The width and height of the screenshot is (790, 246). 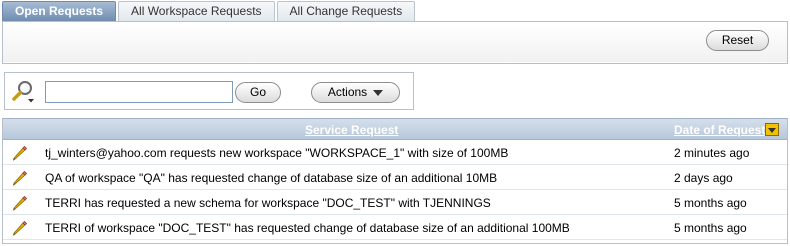 I want to click on sort-desc-icon, so click(x=772, y=129).